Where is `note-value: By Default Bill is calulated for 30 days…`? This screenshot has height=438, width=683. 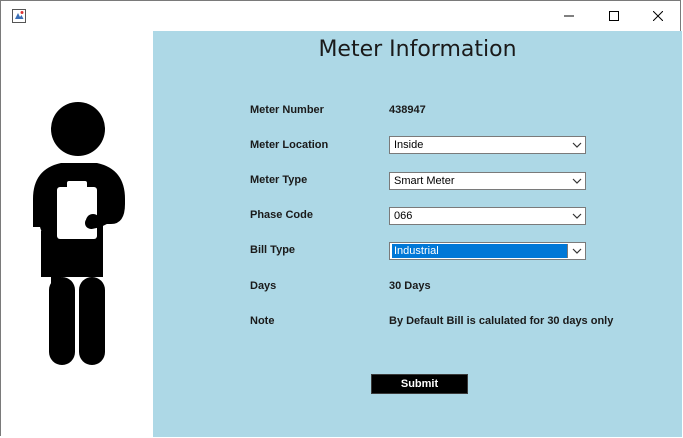
note-value: By Default Bill is calulated for 30 days… is located at coordinates (501, 321).